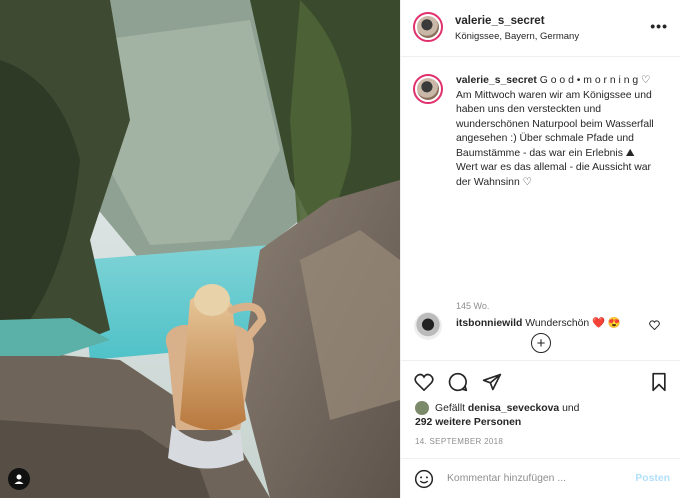 This screenshot has height=499, width=680. What do you see at coordinates (468, 422) in the screenshot?
I see `other-likes-link: 292 weitere Personen` at bounding box center [468, 422].